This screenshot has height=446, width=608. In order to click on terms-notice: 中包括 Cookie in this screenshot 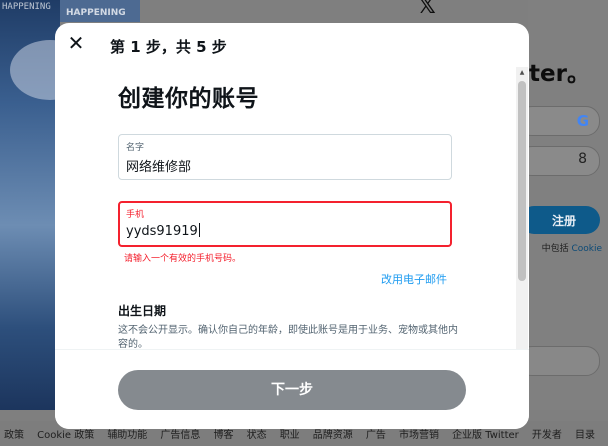, I will do `click(572, 247)`.